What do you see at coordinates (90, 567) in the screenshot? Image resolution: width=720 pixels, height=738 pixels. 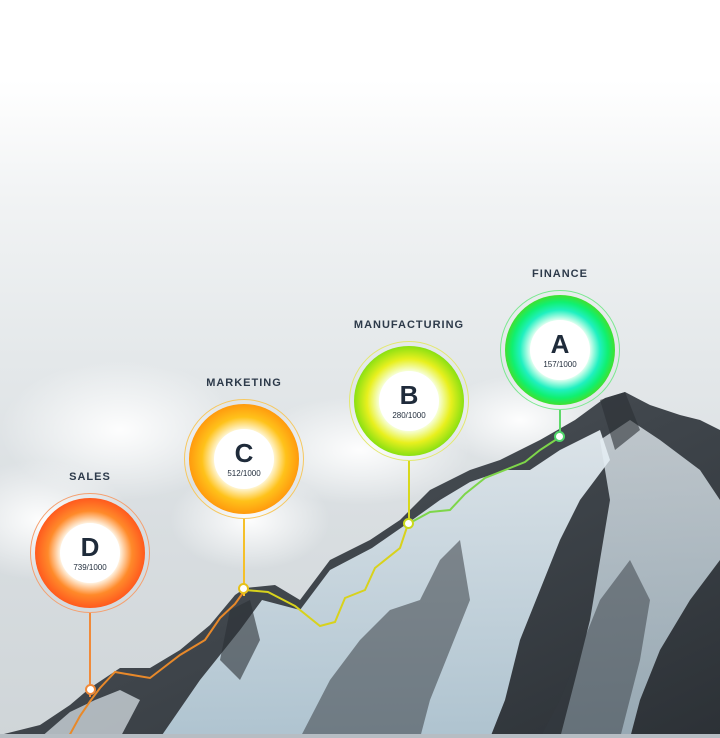 I see `score-value: 739/1000` at bounding box center [90, 567].